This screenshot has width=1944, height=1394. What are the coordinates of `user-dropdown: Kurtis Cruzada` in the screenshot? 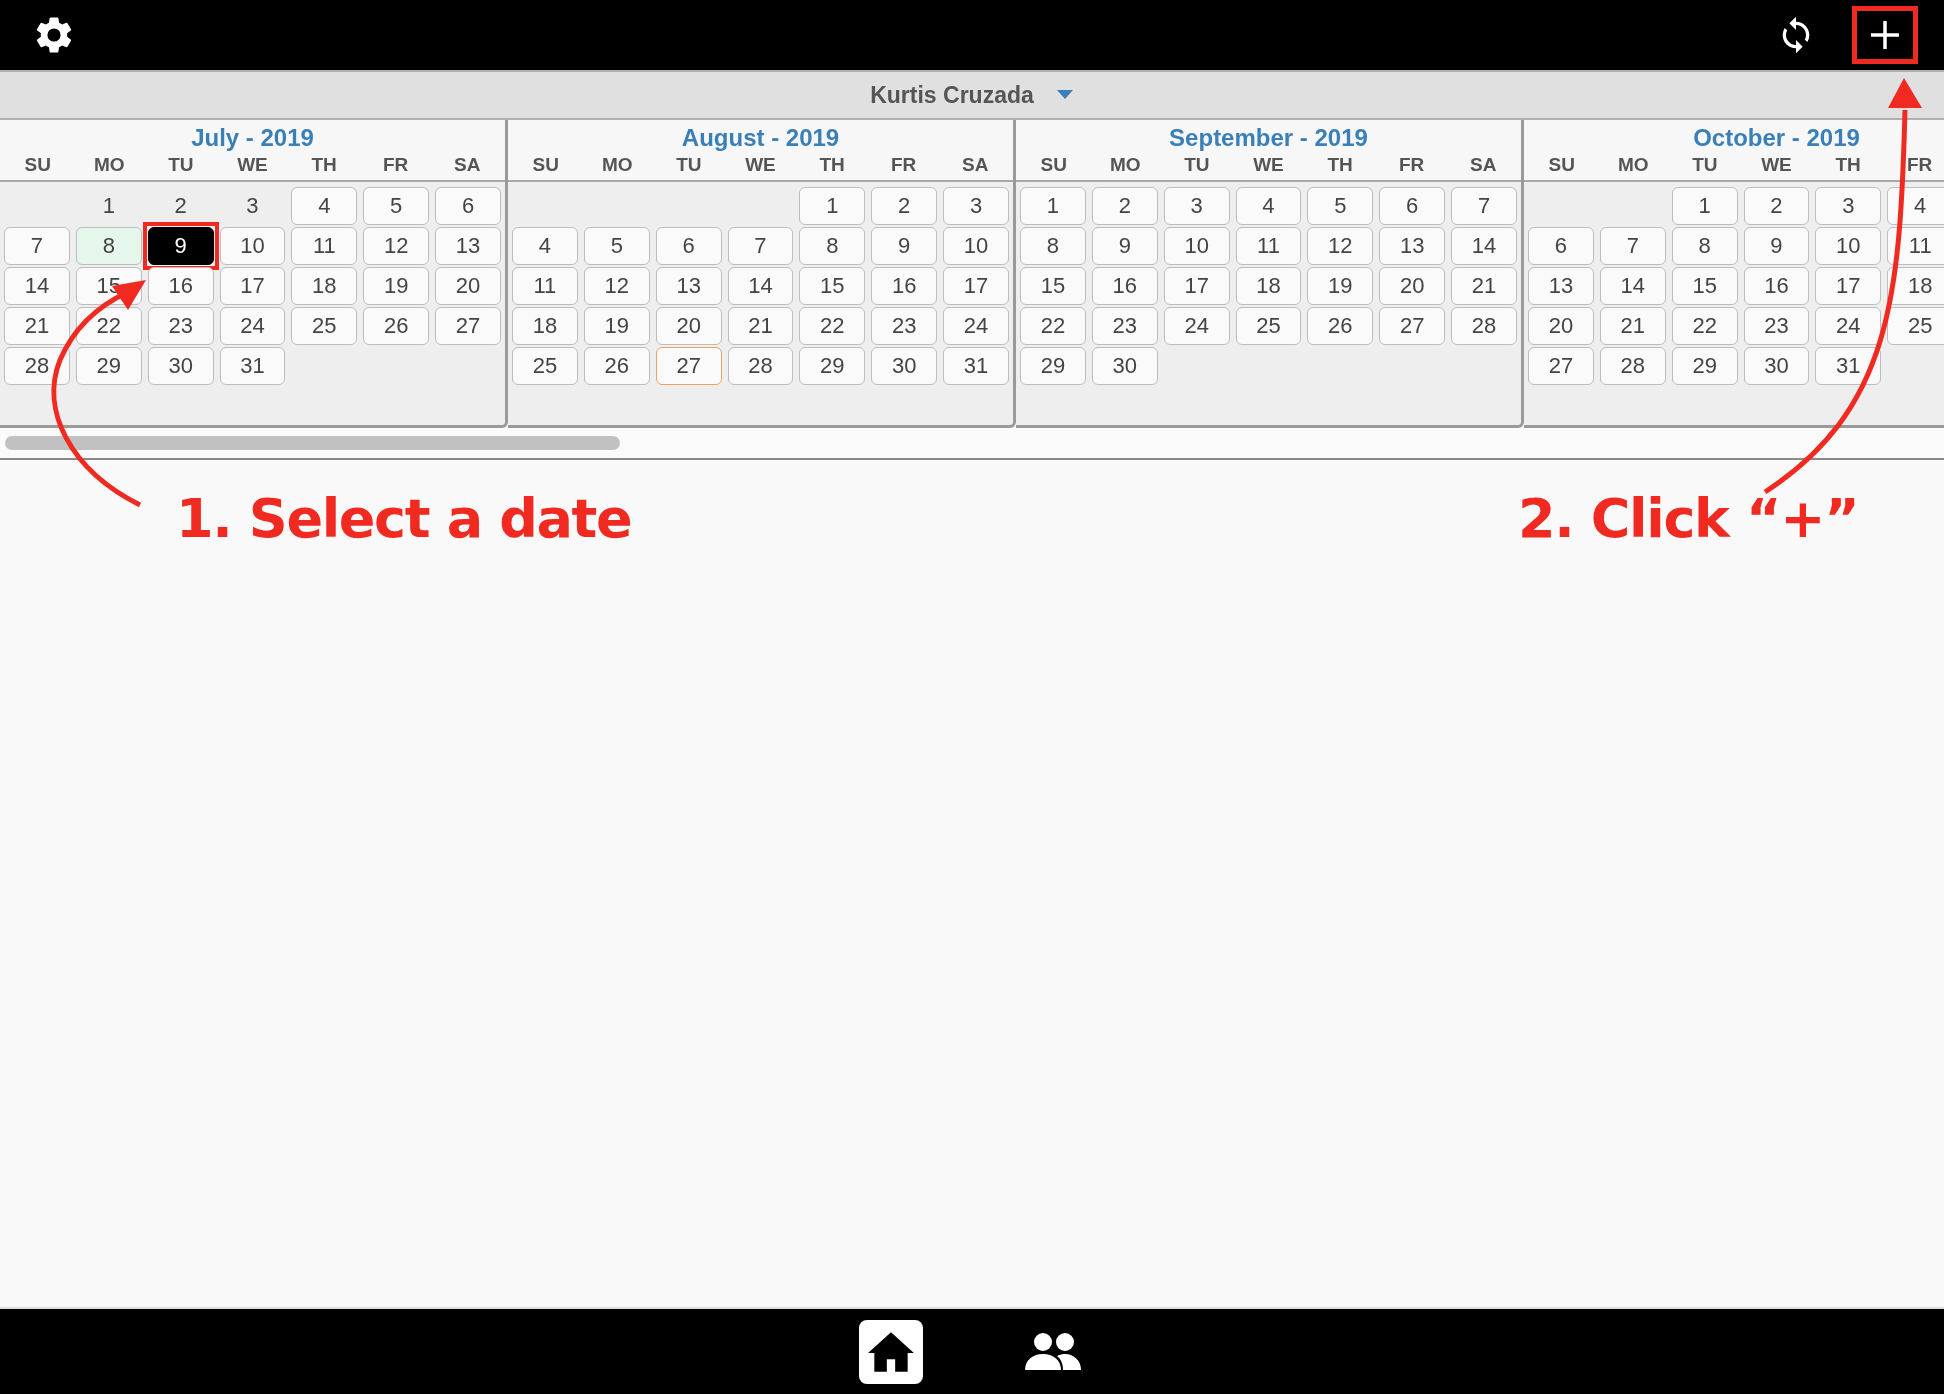 It's located at (972, 95).